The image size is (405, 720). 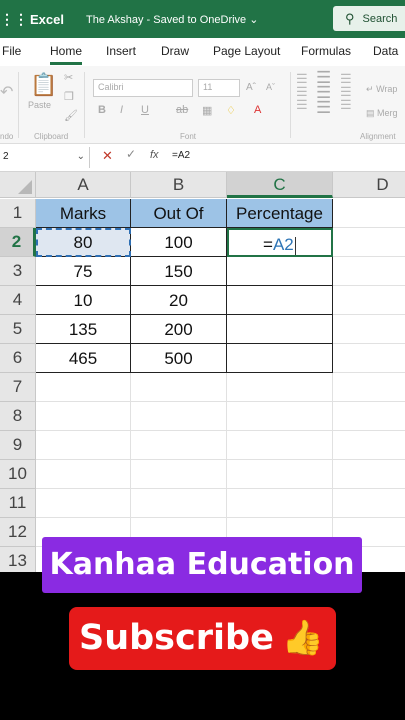 I want to click on font-color-icon: A, so click(x=257, y=110).